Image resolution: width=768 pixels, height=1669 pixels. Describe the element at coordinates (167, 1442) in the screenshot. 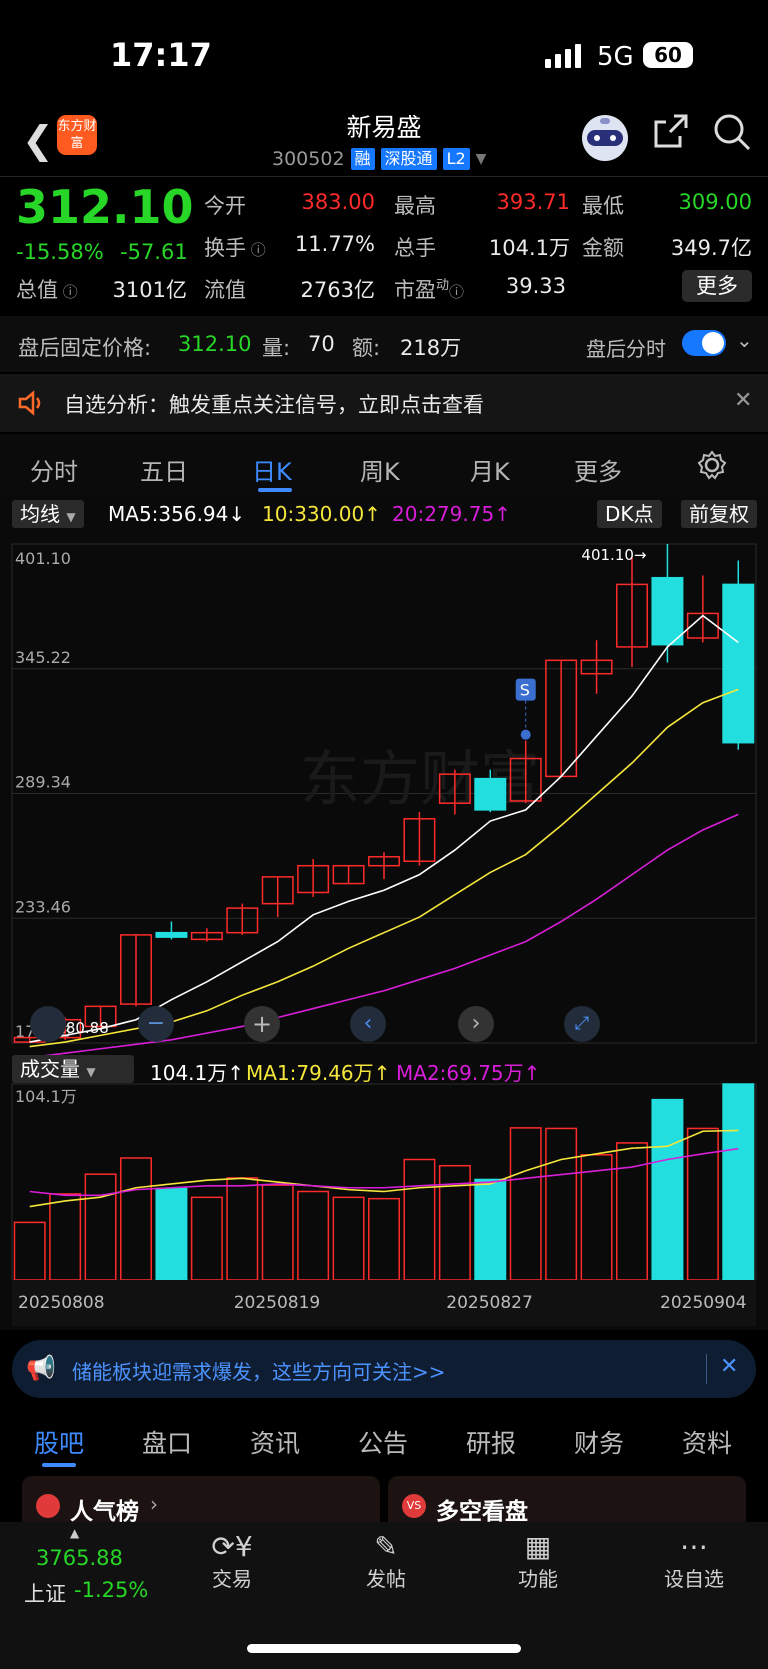

I see `tab-orderbook: 盘口` at that location.